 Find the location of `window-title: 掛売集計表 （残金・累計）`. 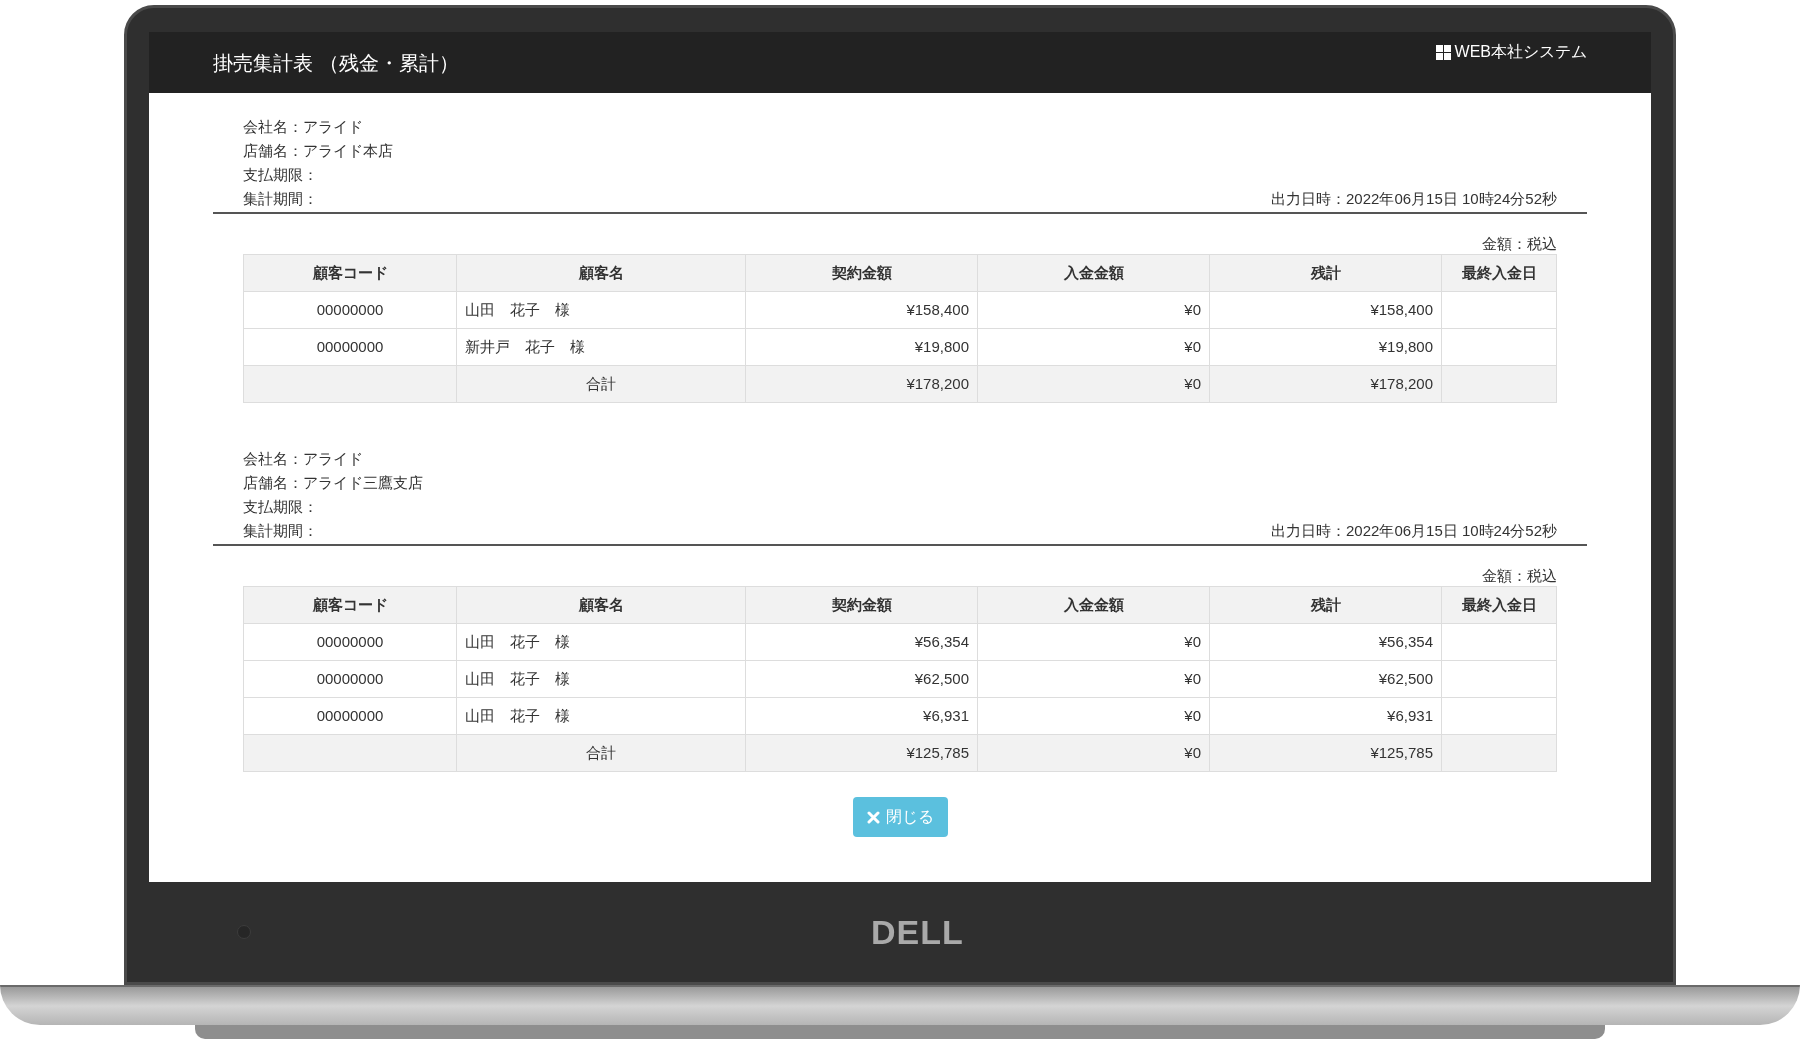

window-title: 掛売集計表 （残金・累計） is located at coordinates (336, 63).